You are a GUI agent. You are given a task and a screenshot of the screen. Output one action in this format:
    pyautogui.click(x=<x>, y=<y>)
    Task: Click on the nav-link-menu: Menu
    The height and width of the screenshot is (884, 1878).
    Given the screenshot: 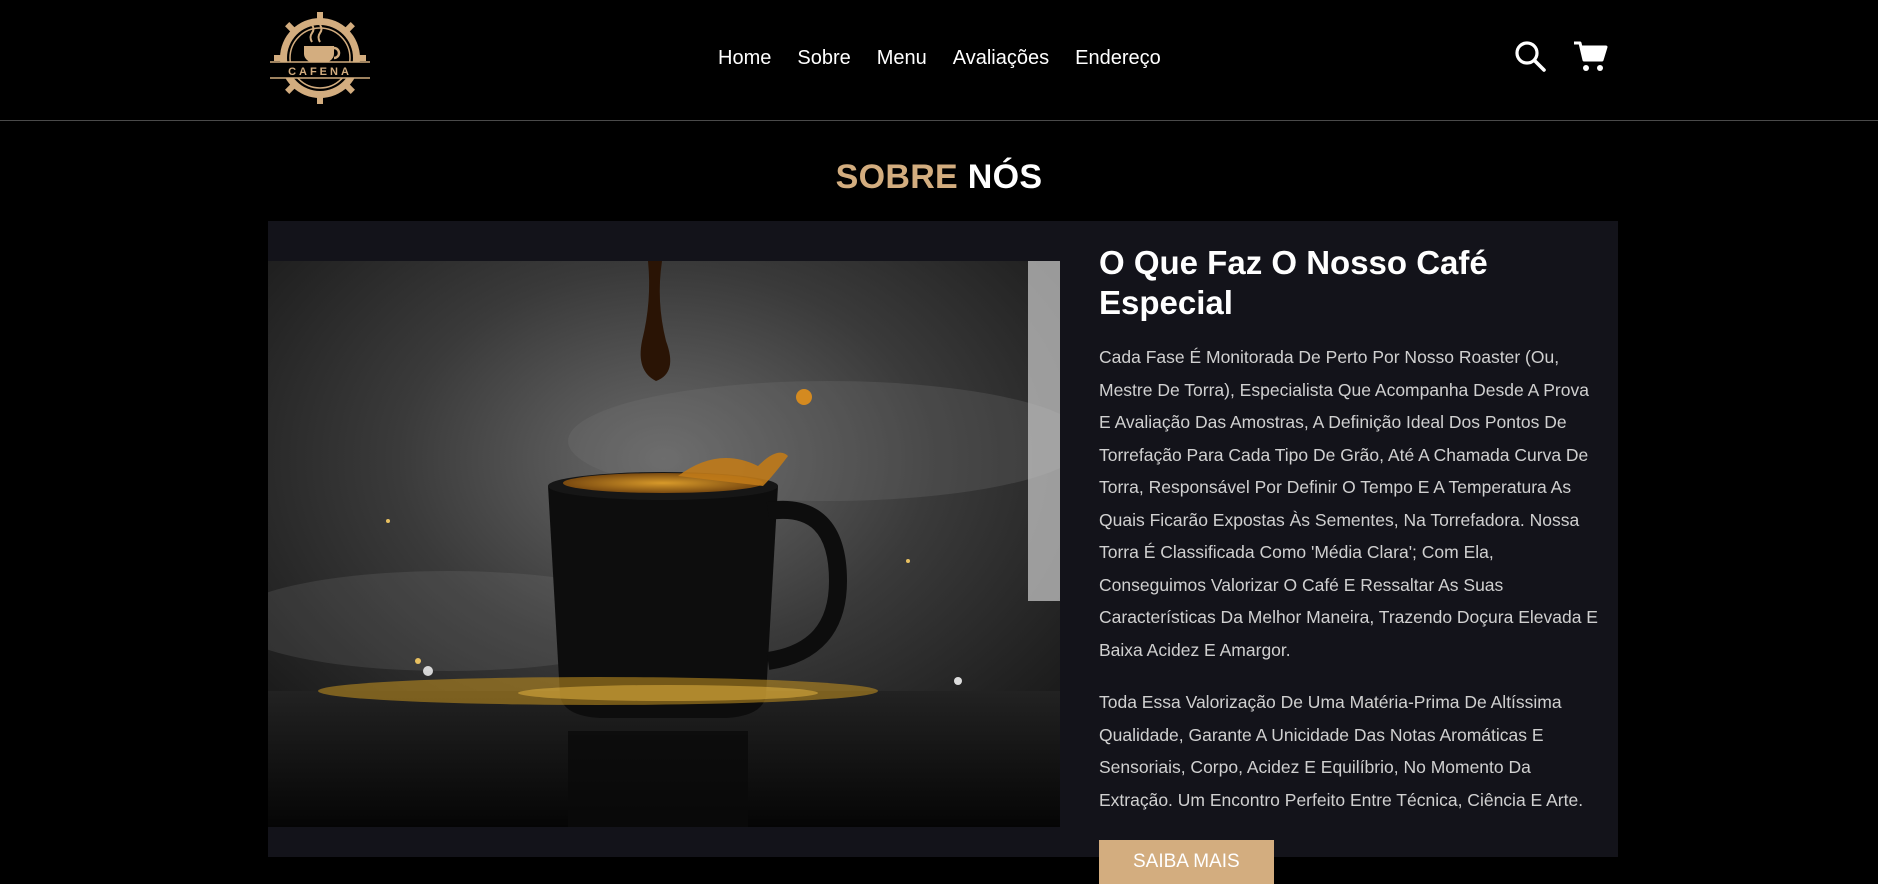 What is the action you would take?
    pyautogui.click(x=902, y=58)
    